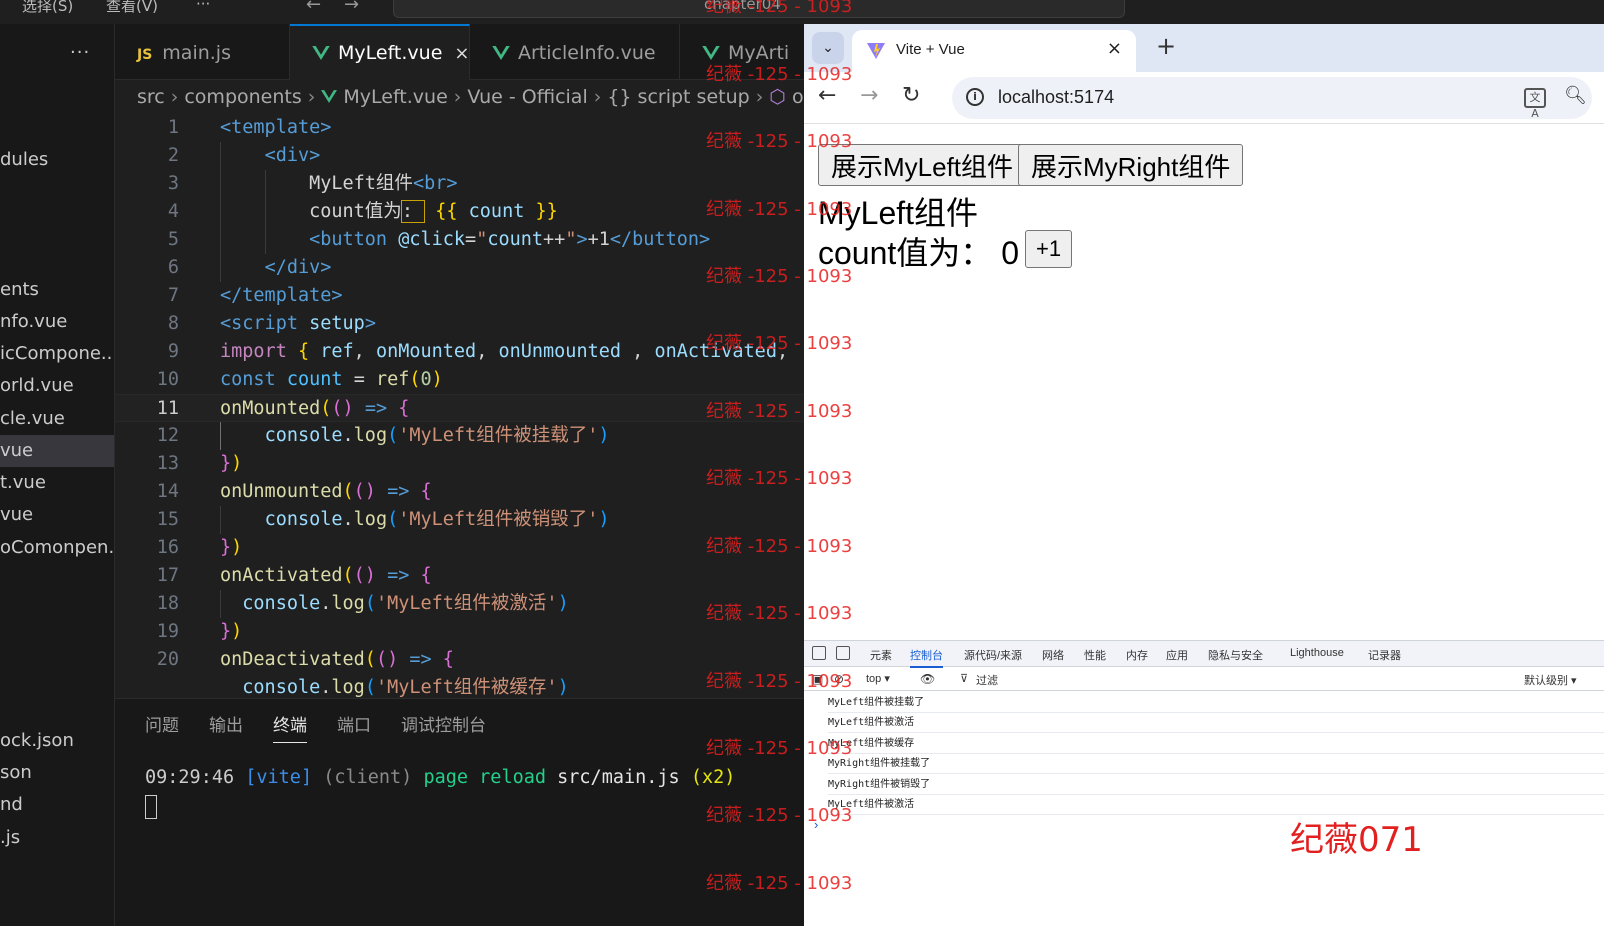 The width and height of the screenshot is (1604, 926). What do you see at coordinates (47, 8) in the screenshot?
I see `menu-select: 选择(S)` at bounding box center [47, 8].